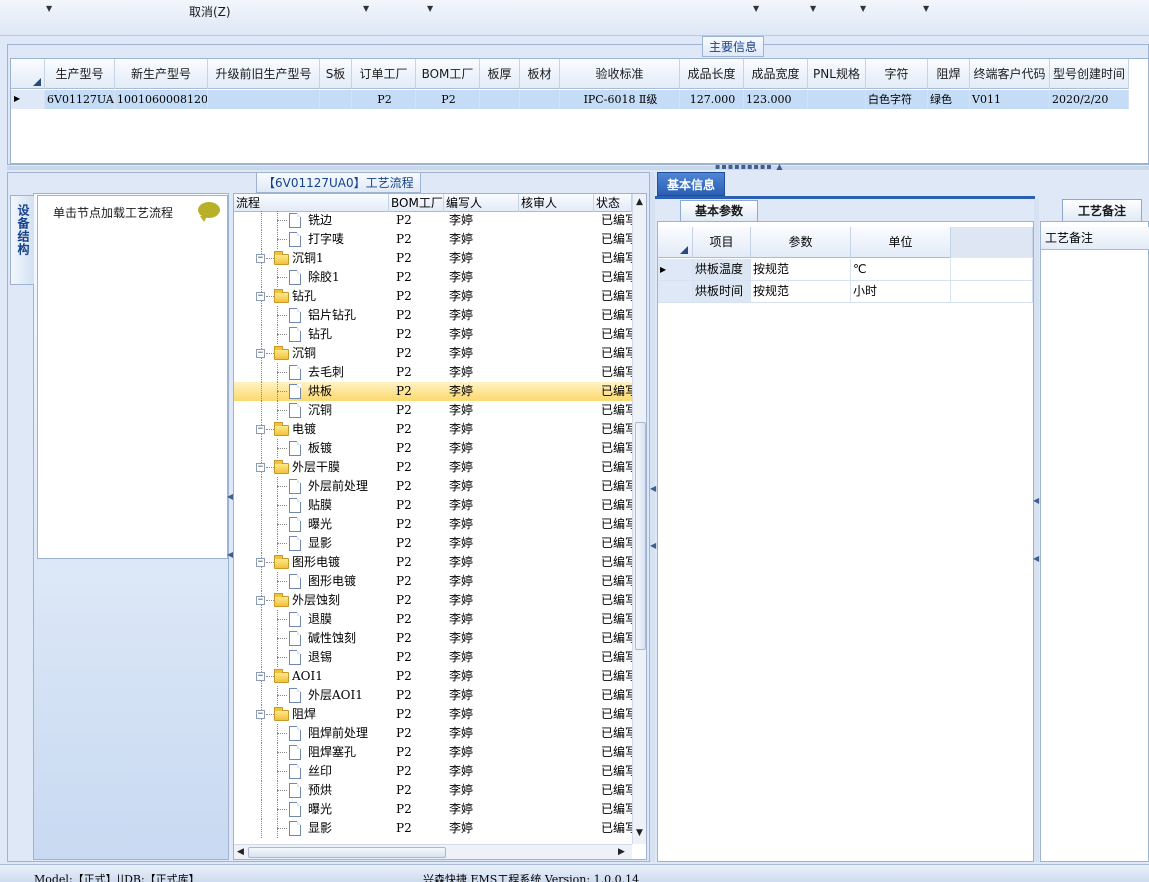  What do you see at coordinates (776, 99) in the screenshot?
I see `table-cell: 123.000` at bounding box center [776, 99].